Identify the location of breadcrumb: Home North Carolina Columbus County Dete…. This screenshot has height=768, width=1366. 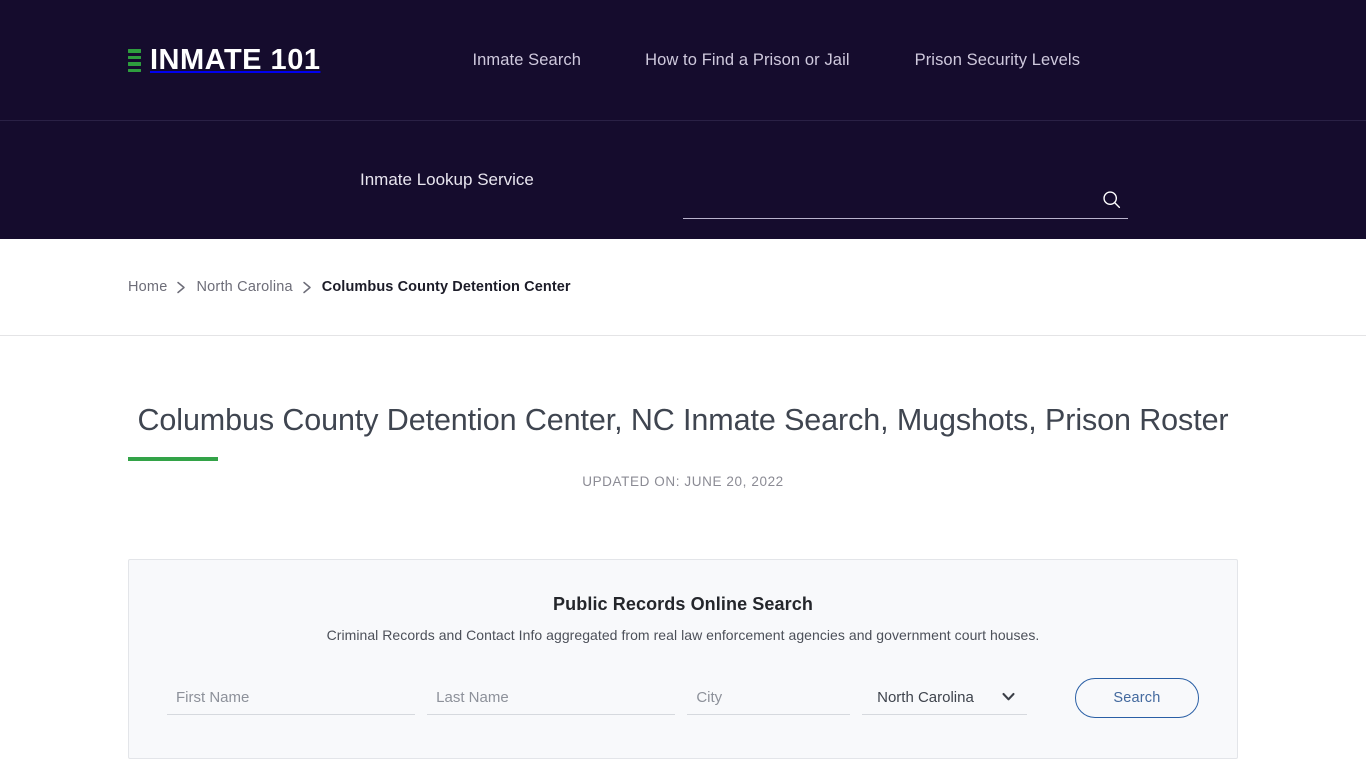
(349, 287).